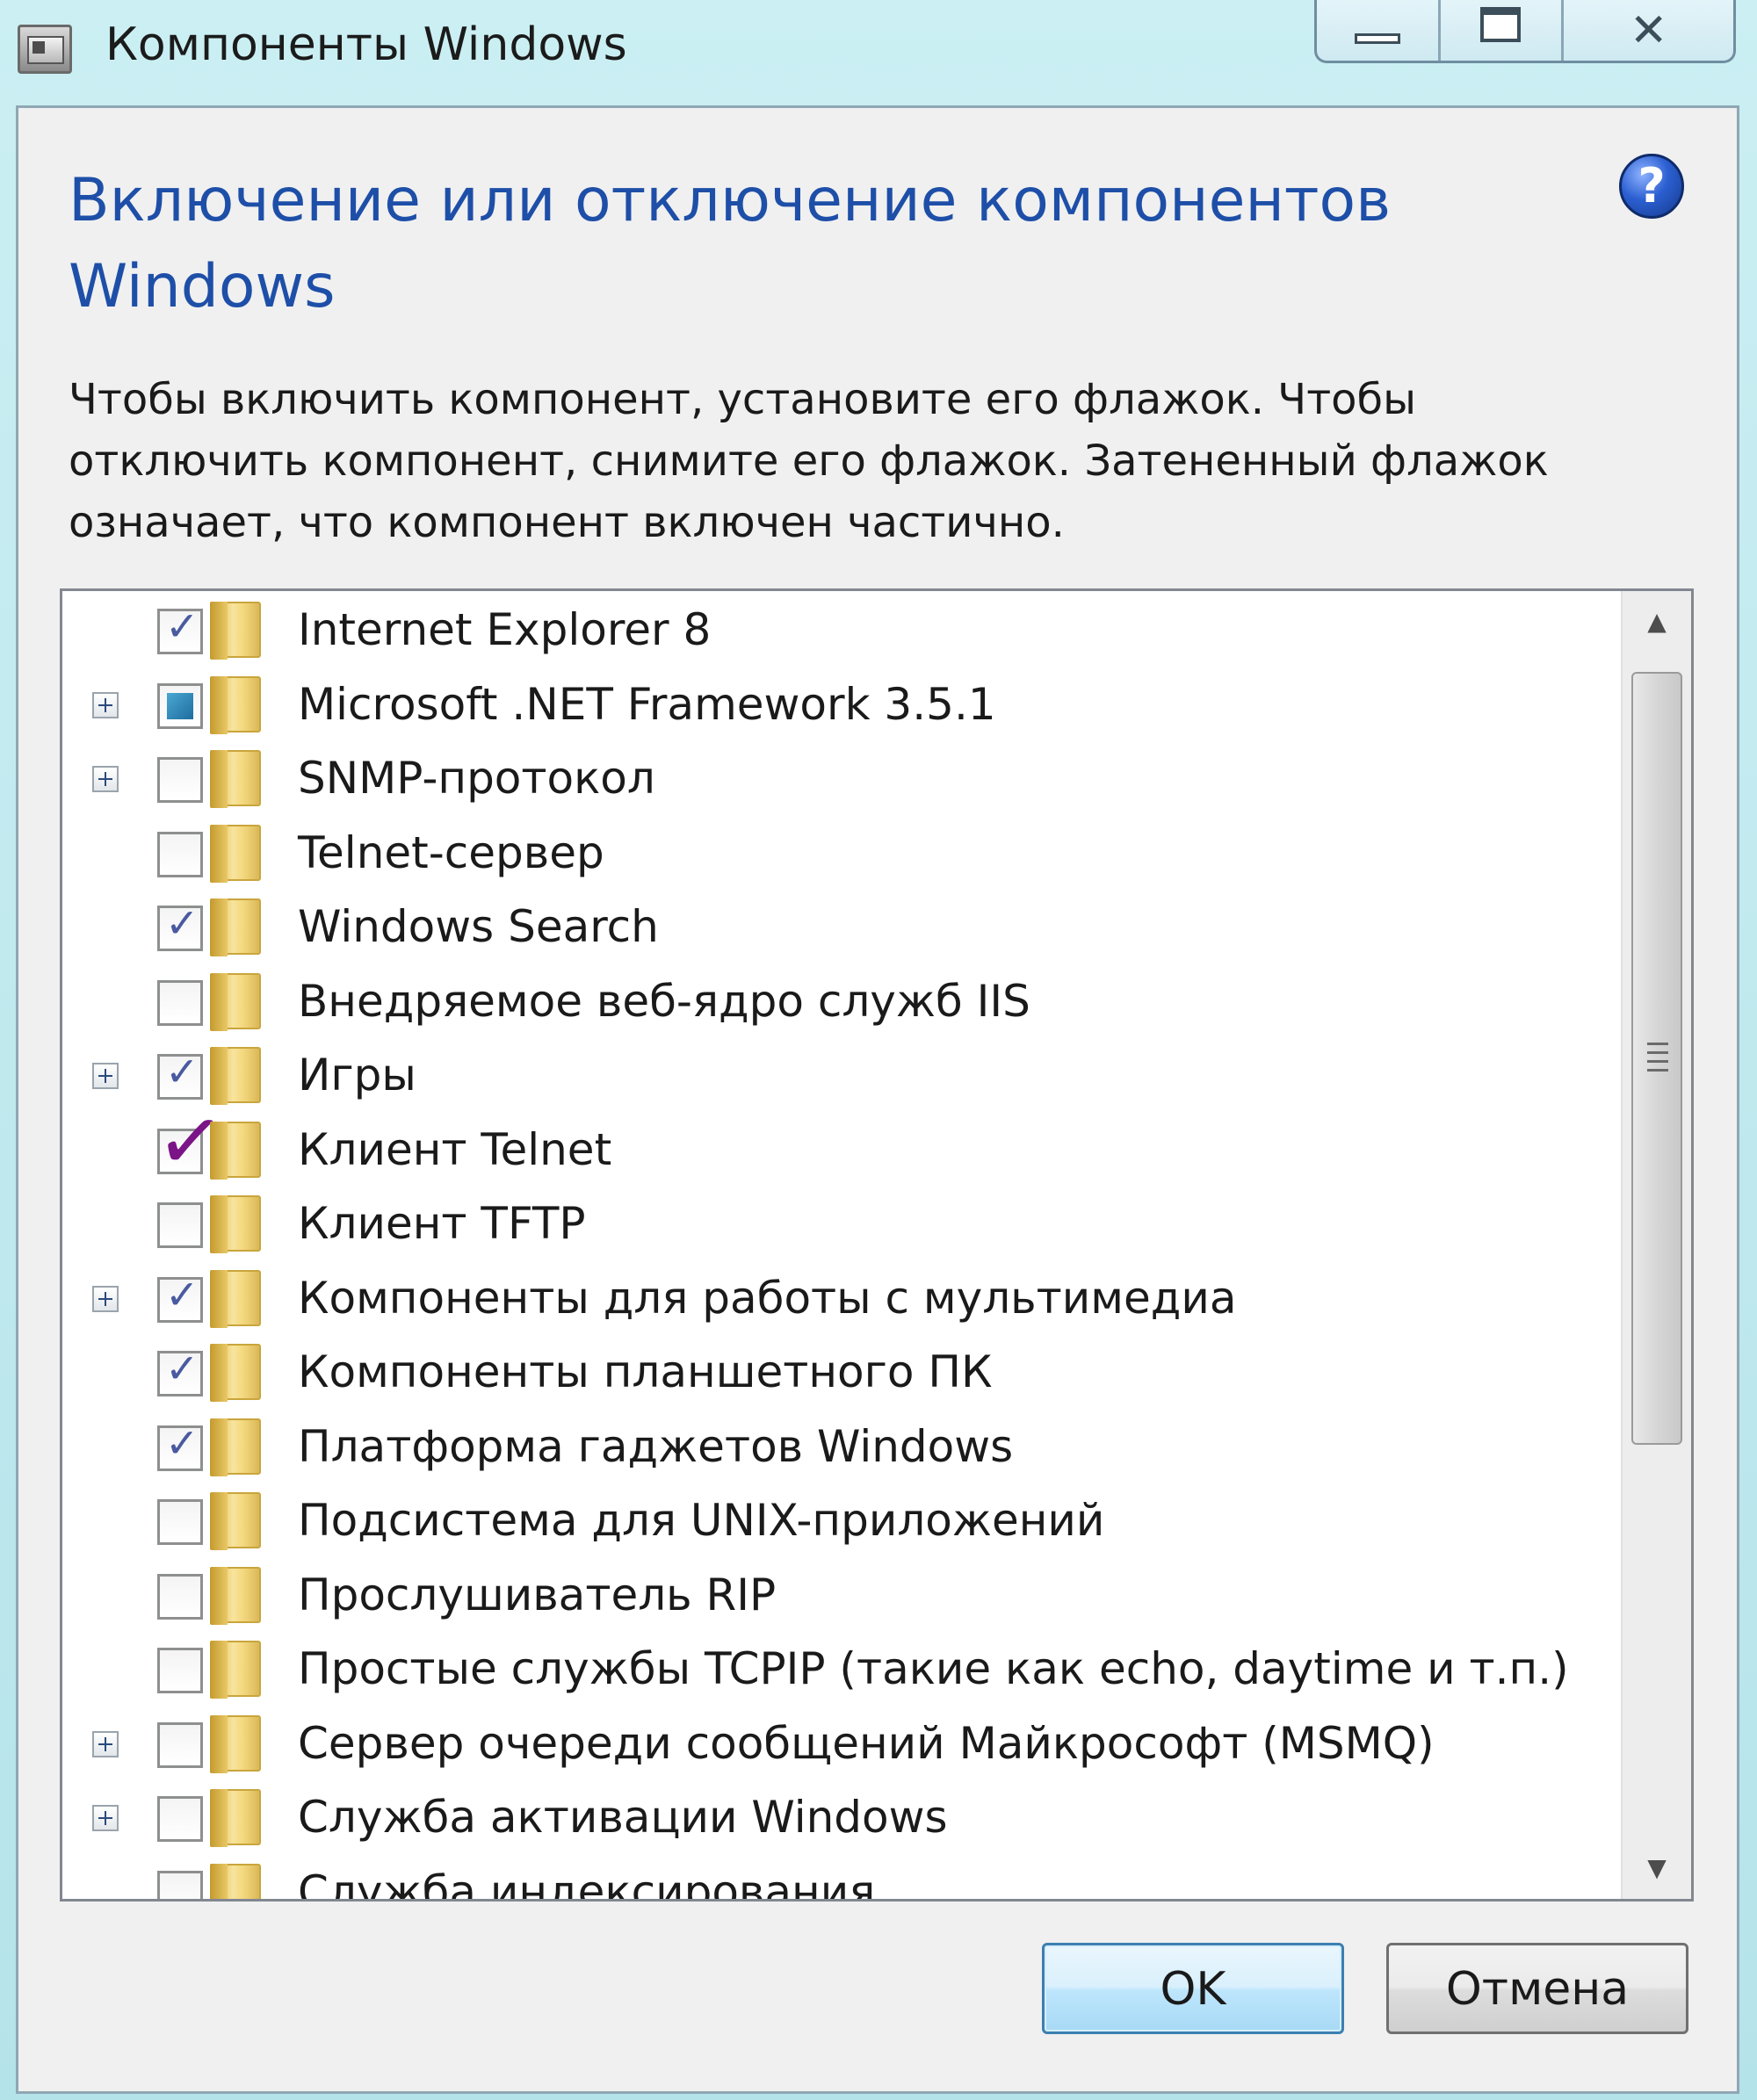 Image resolution: width=1757 pixels, height=2100 pixels. Describe the element at coordinates (1657, 1868) in the screenshot. I see `scroll-down-icon: ▼` at that location.